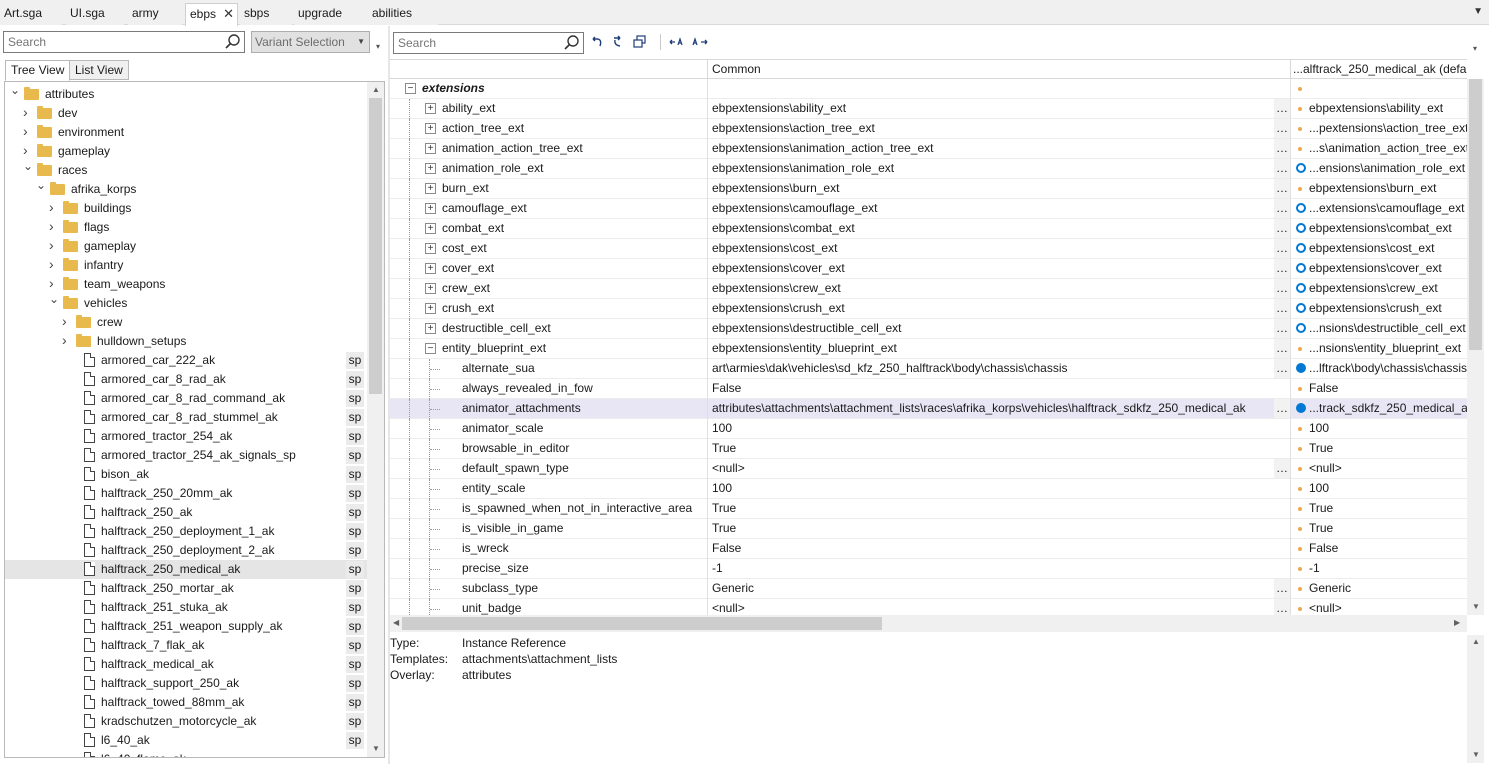 The image size is (1489, 764). Describe the element at coordinates (640, 42) in the screenshot. I see `copy-windows-icon` at that location.